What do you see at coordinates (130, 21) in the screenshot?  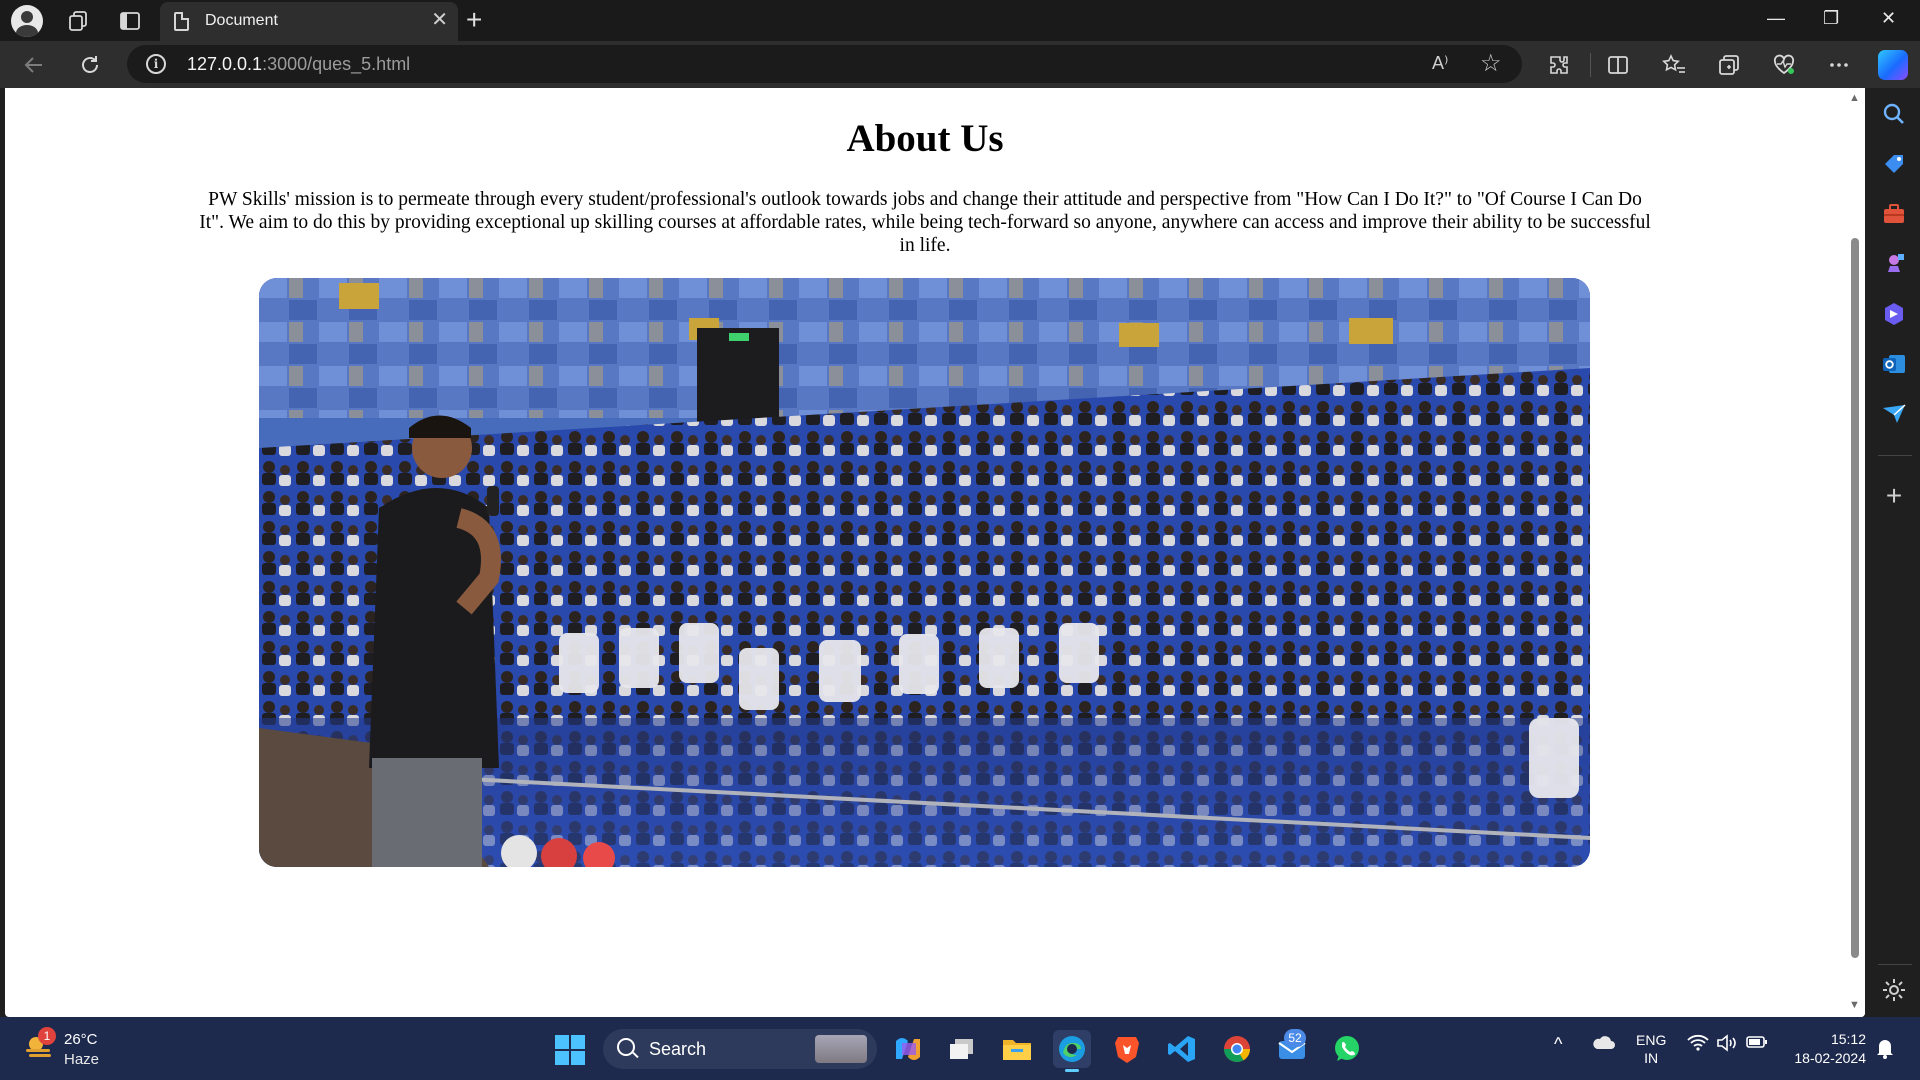 I see `tab-actions-icon` at bounding box center [130, 21].